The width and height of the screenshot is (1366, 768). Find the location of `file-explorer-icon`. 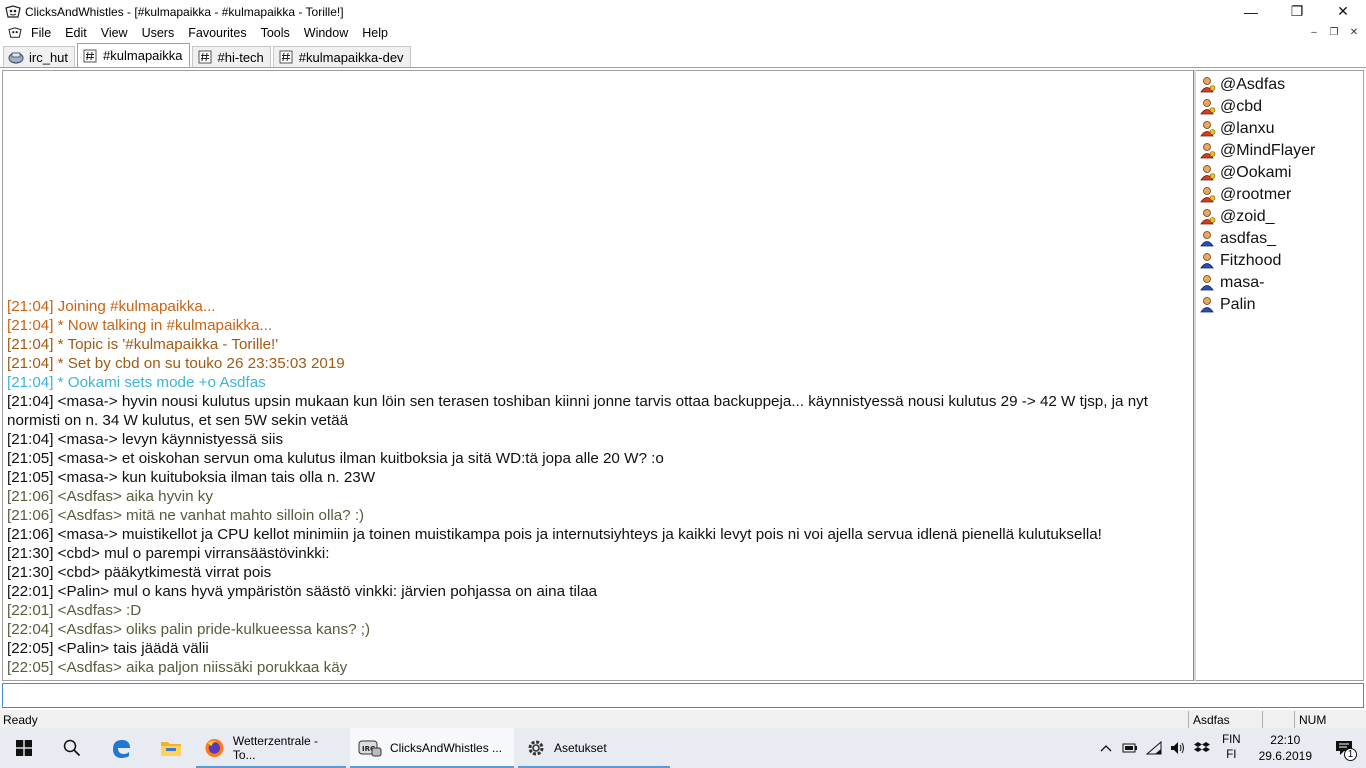

file-explorer-icon is located at coordinates (171, 748).